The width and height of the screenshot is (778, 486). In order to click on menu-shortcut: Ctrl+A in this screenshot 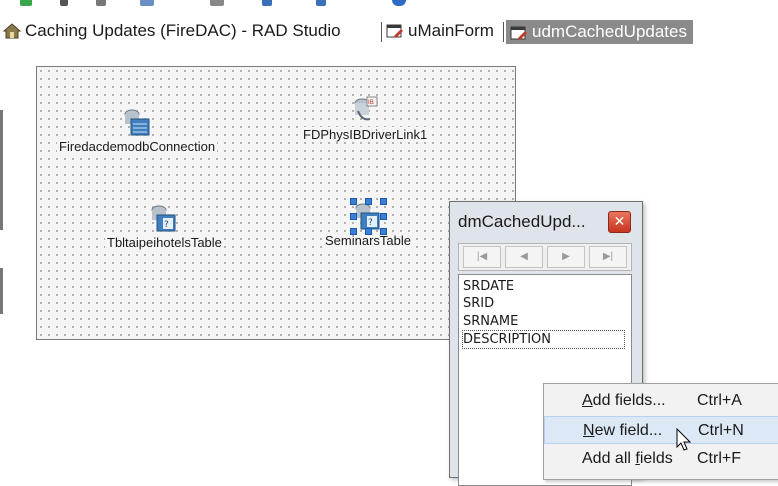, I will do `click(719, 400)`.